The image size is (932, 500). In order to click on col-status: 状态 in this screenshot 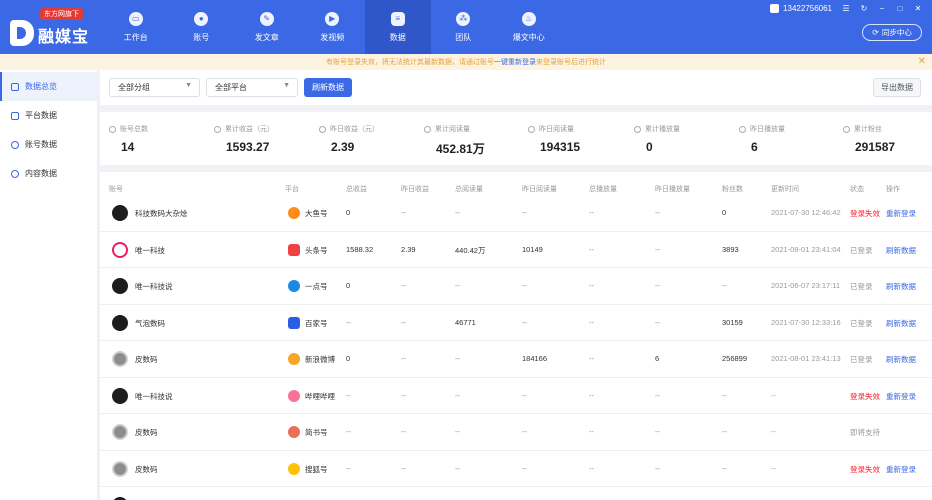, I will do `click(857, 189)`.